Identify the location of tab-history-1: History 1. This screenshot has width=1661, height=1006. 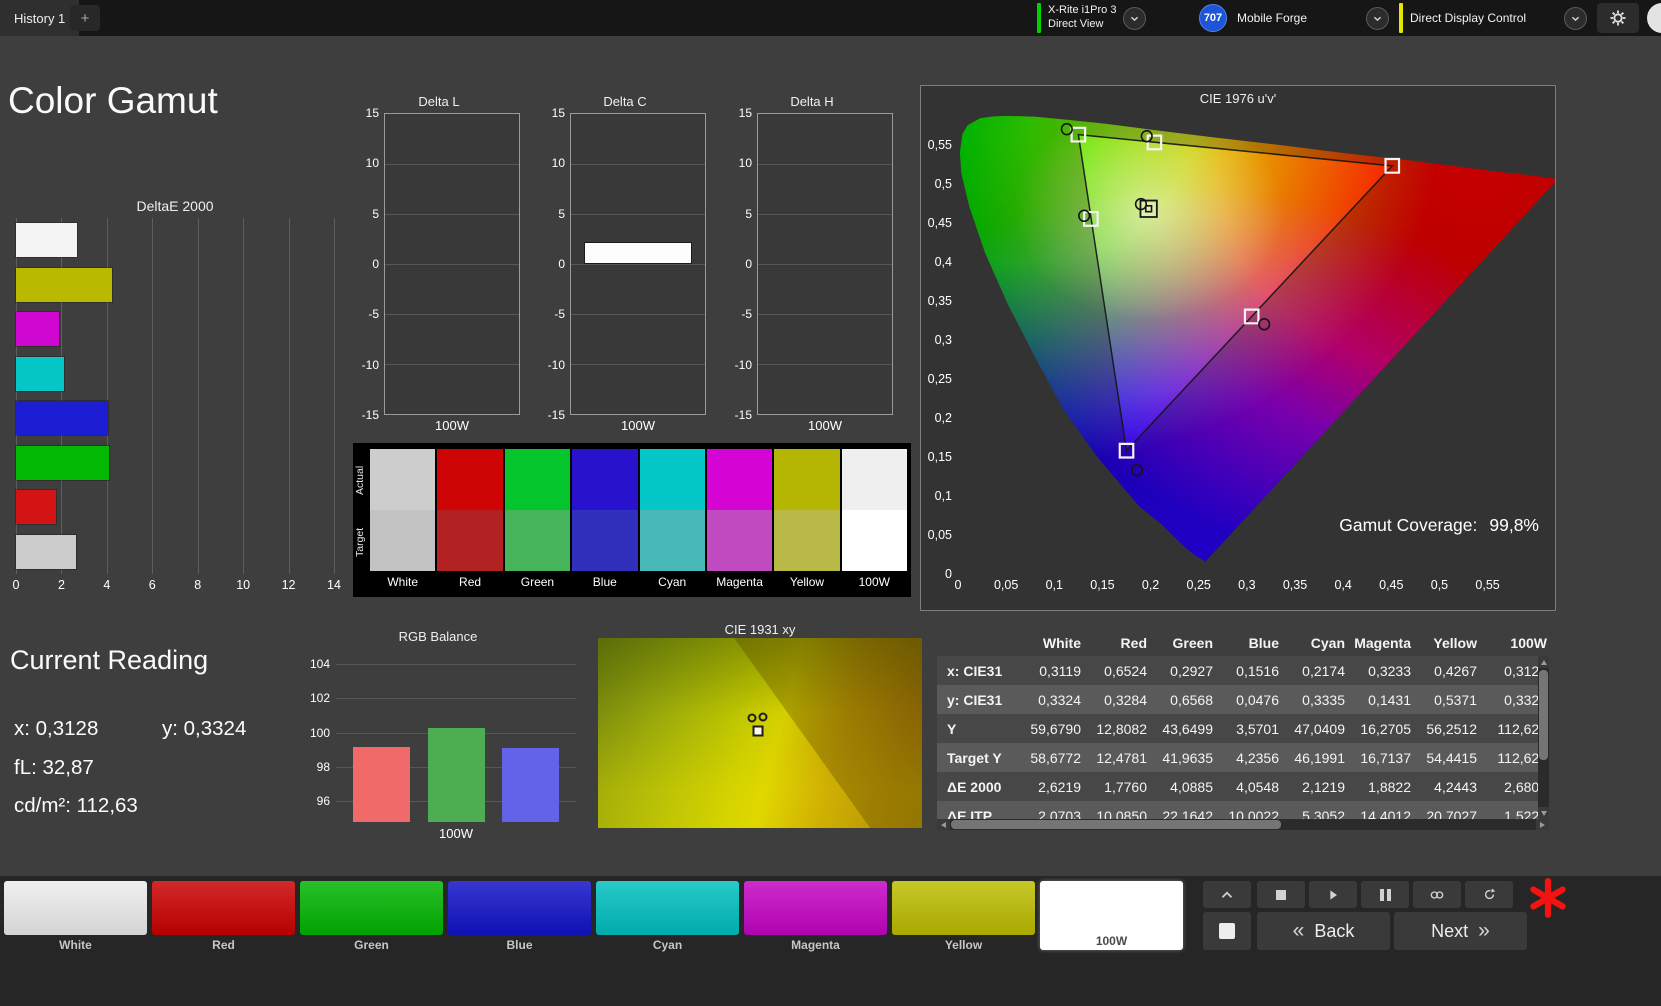
(40, 18).